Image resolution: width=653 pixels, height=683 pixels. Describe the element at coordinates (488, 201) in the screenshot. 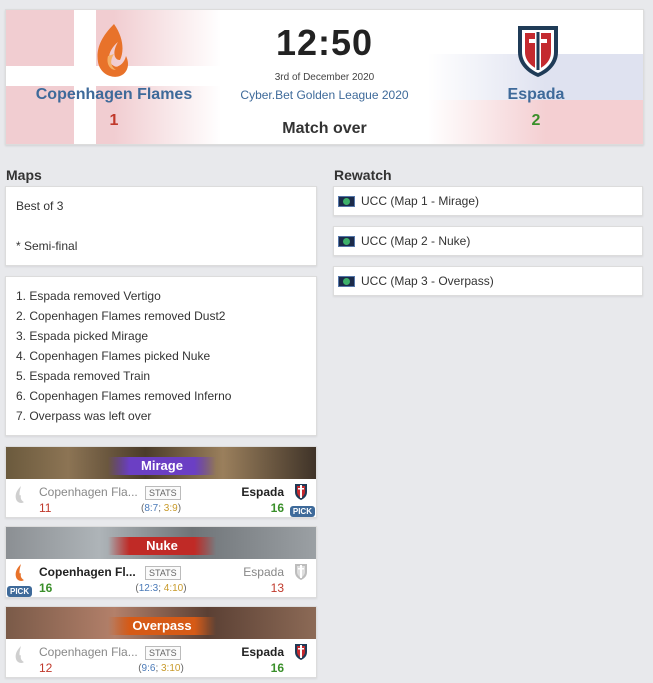

I see `rewatch-item-map1: UCC (Map 1 - Mirage)` at that location.